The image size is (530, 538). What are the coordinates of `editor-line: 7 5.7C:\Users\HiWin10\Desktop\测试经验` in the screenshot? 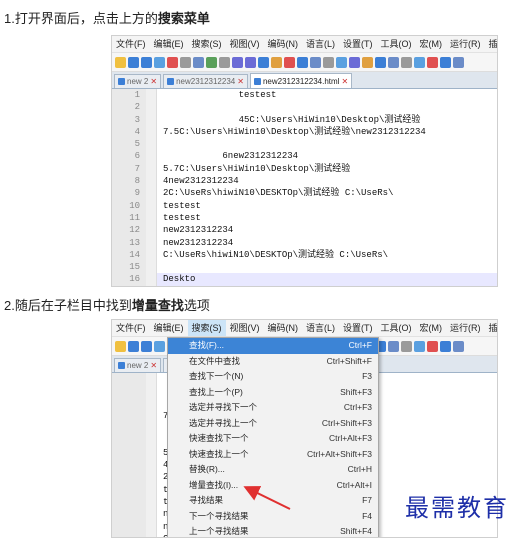 It's located at (304, 169).